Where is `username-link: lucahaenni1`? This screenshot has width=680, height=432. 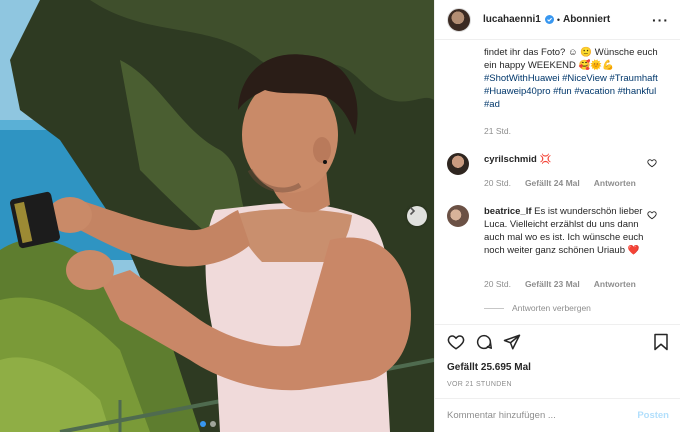 username-link: lucahaenni1 is located at coordinates (512, 19).